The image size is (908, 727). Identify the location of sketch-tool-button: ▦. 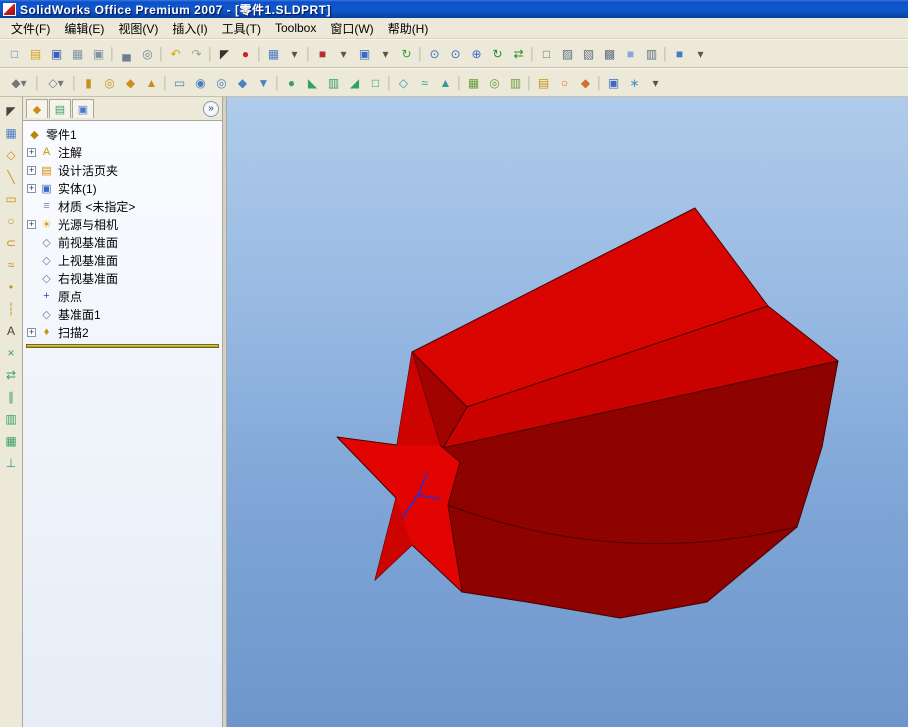
(11, 132).